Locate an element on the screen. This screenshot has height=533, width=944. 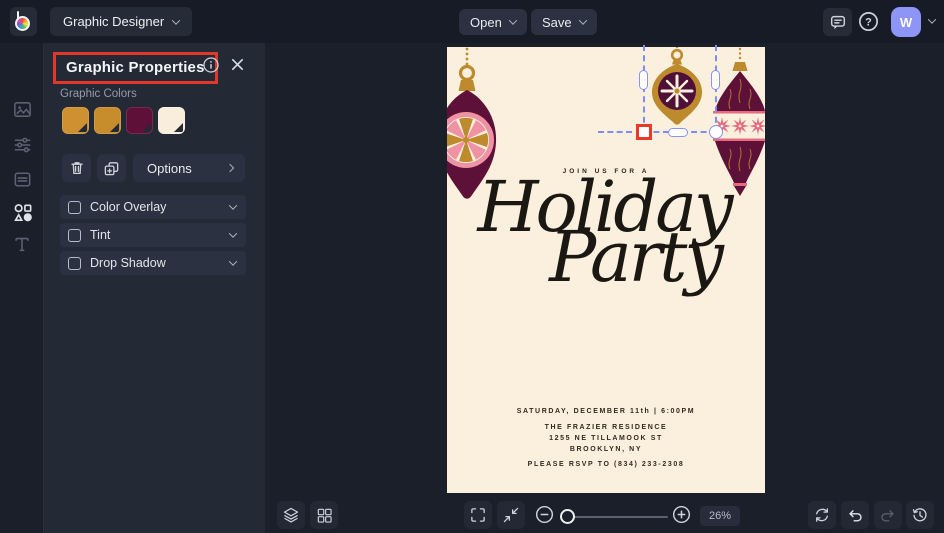
mode-selector-label: Graphic Designer is located at coordinates (114, 21).